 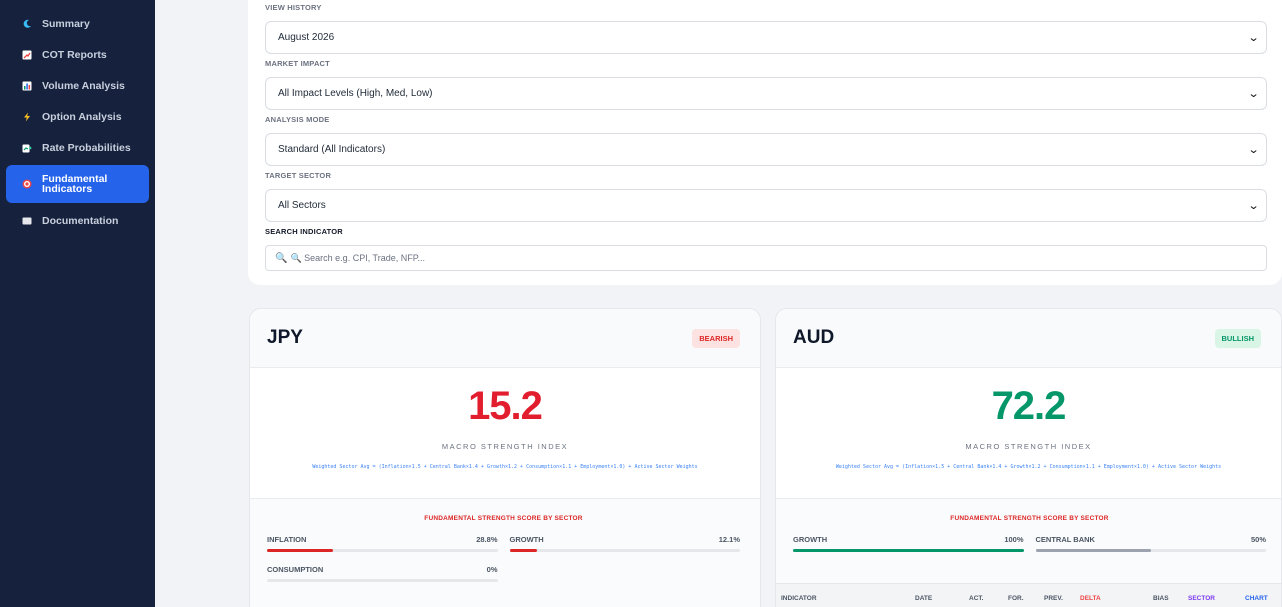 I want to click on sector-pct: 28.8%, so click(x=487, y=539).